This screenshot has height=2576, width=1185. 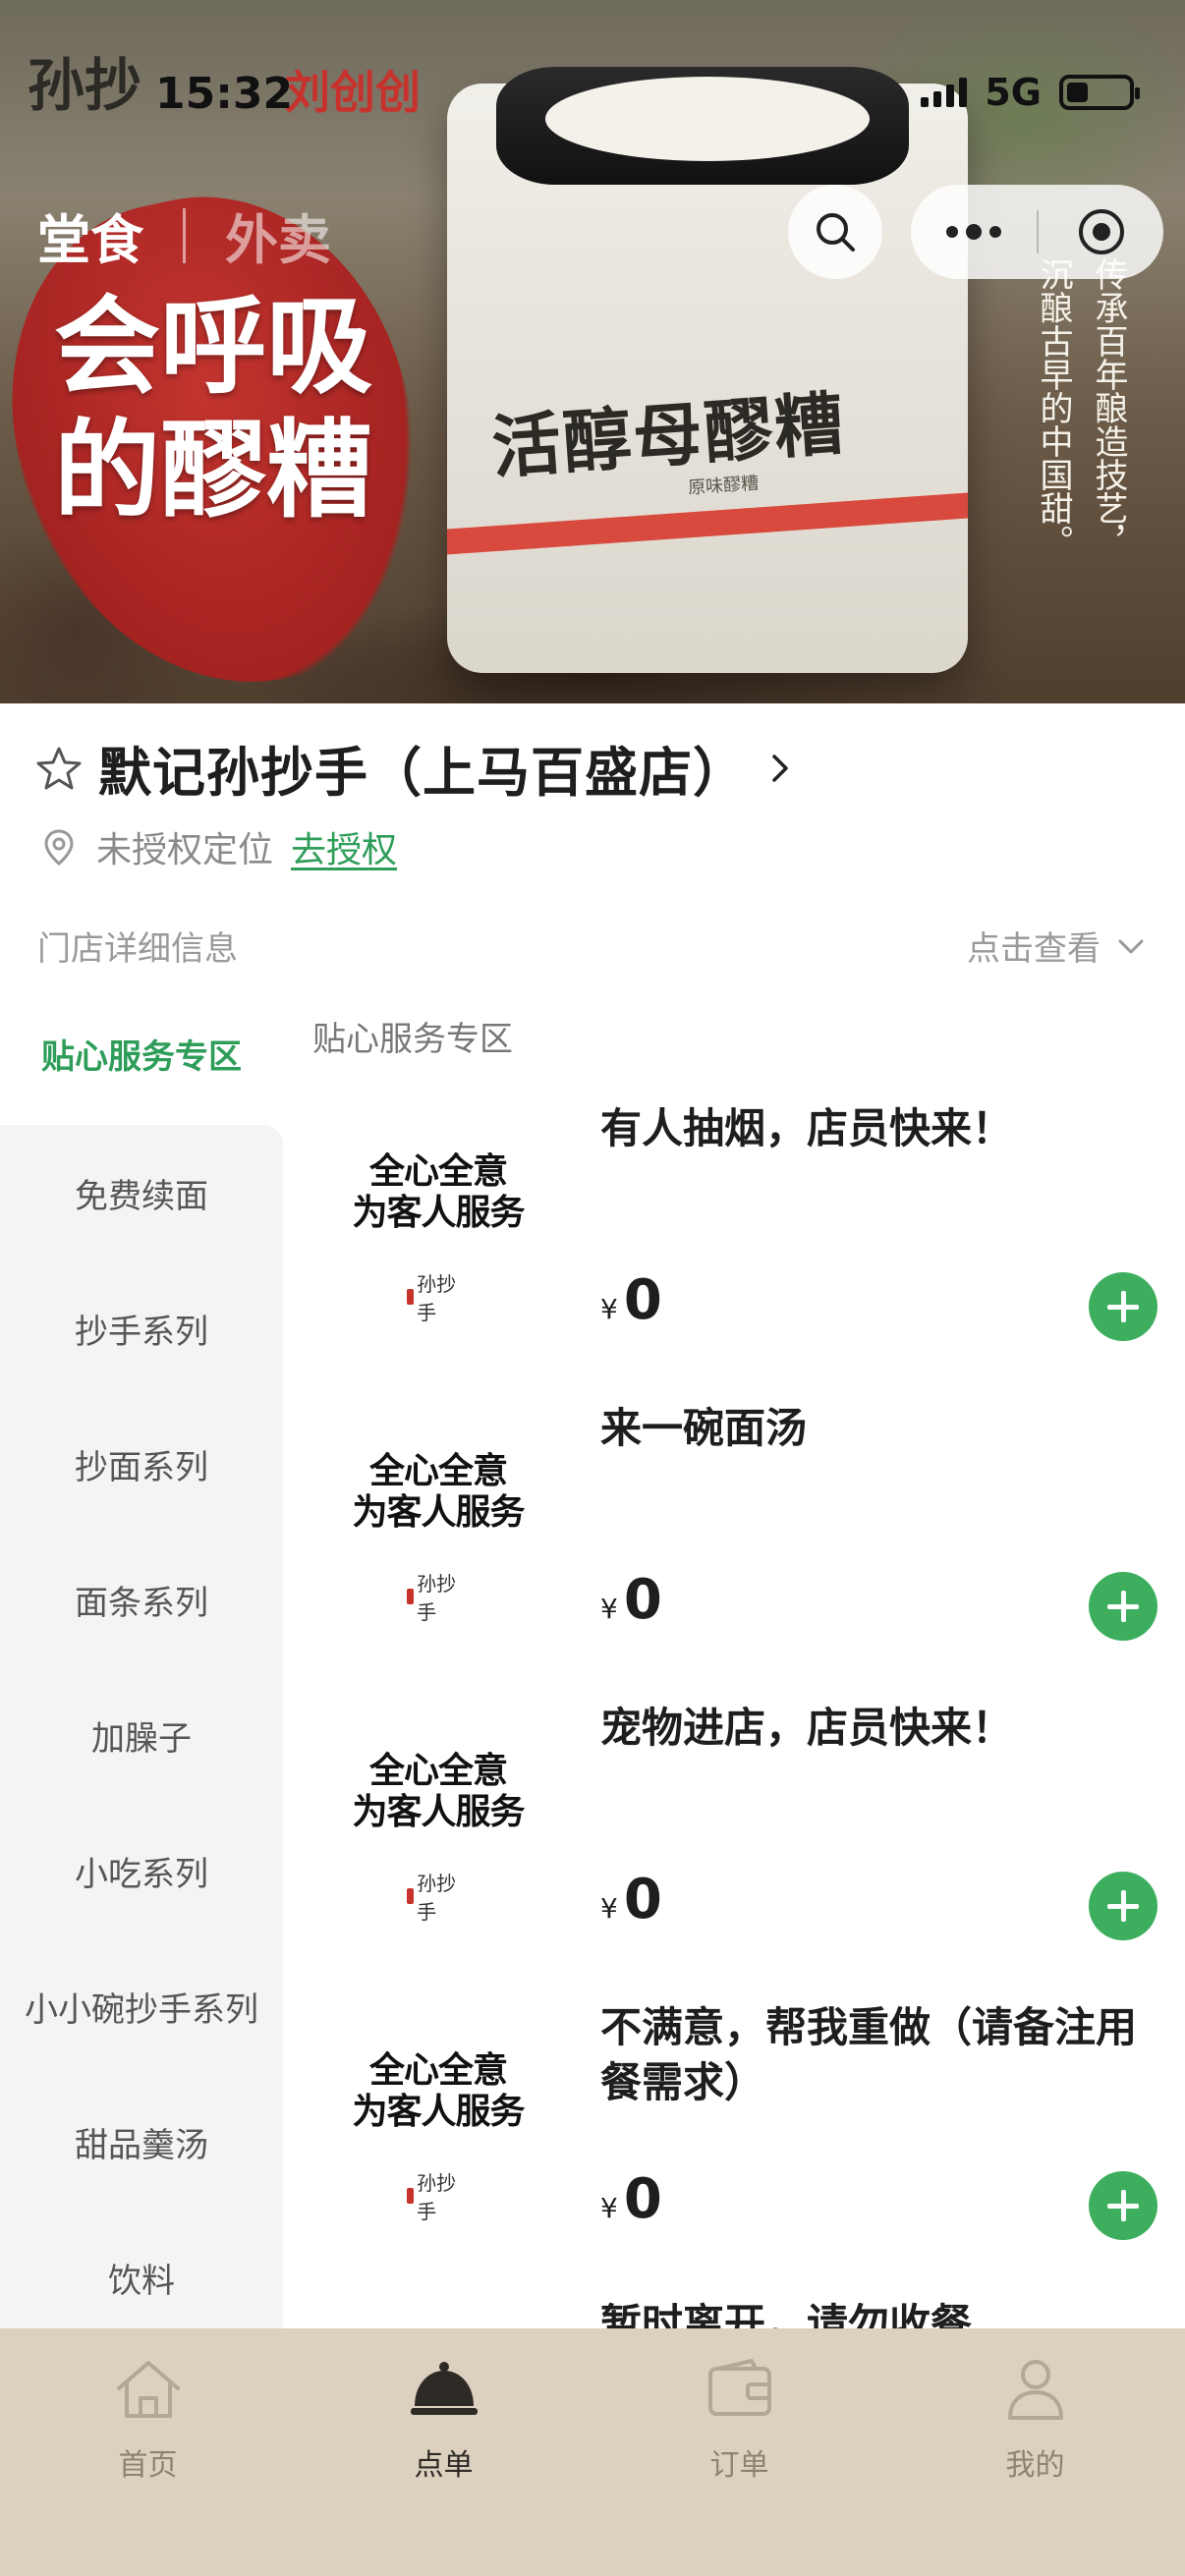 I want to click on status-time: 15:32, so click(x=225, y=94).